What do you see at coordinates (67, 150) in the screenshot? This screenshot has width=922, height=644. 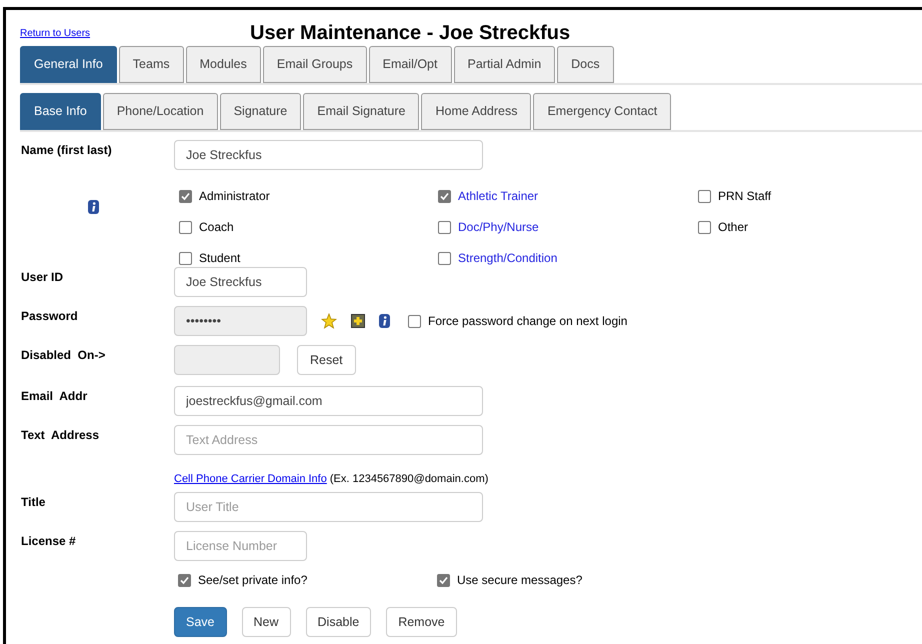 I see `field-label: Name (first last)` at bounding box center [67, 150].